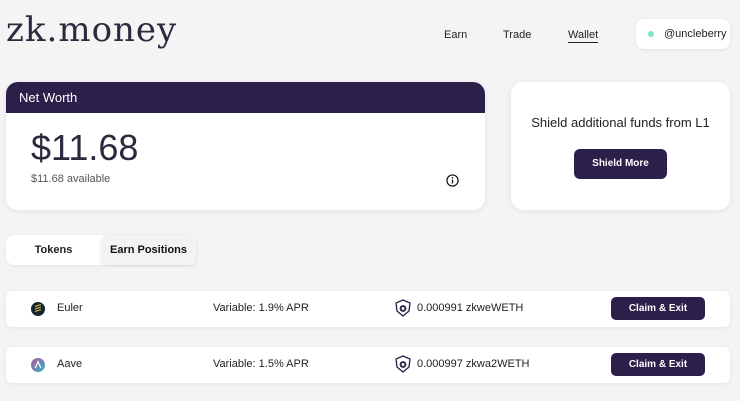  Describe the element at coordinates (473, 364) in the screenshot. I see `position-amount: 0.000997 zkwa2WETH` at that location.